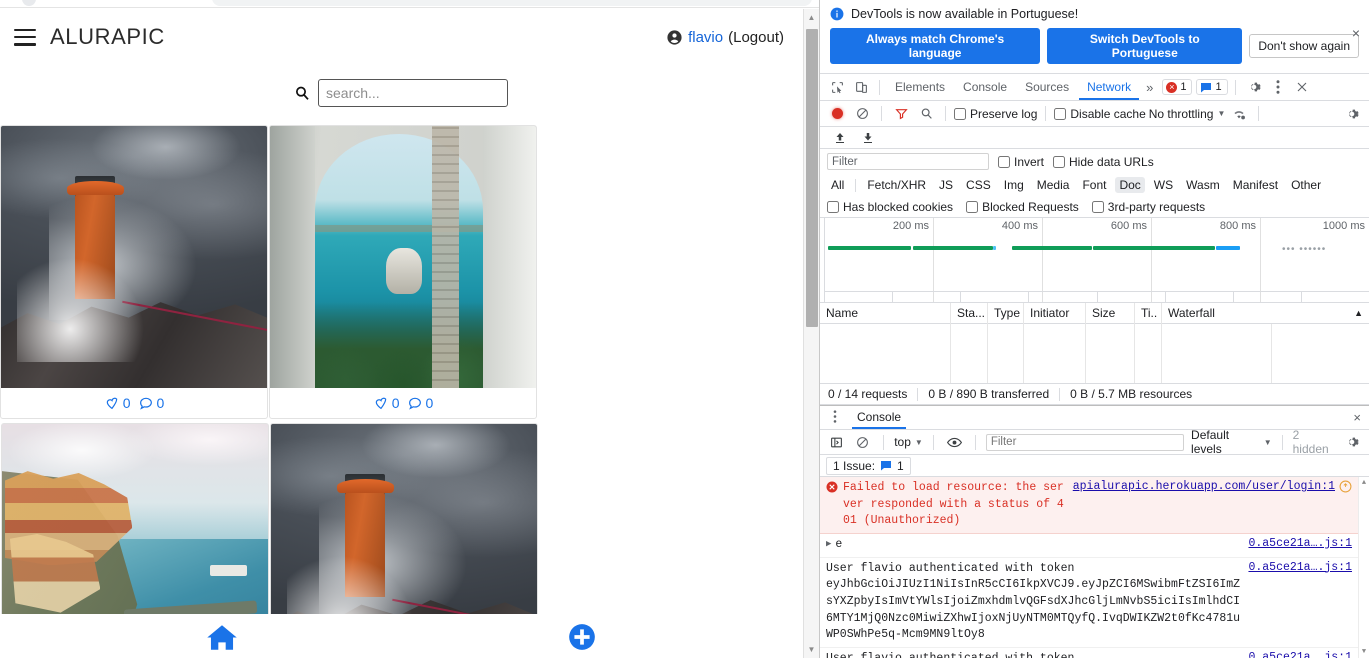  Describe the element at coordinates (1055, 313) in the screenshot. I see `column-header-initiator: Initiator` at that location.